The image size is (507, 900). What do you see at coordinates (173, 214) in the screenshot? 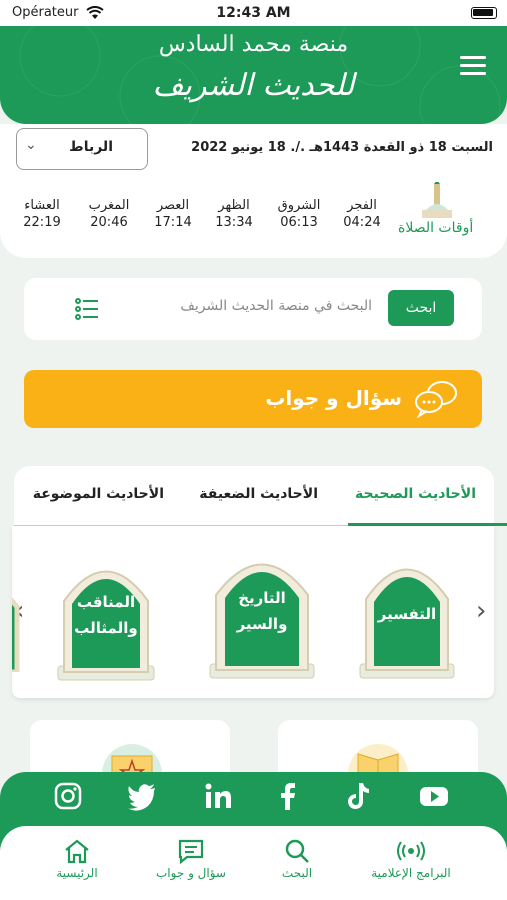
I see `prayer-time-asr: العصر 17:14` at bounding box center [173, 214].